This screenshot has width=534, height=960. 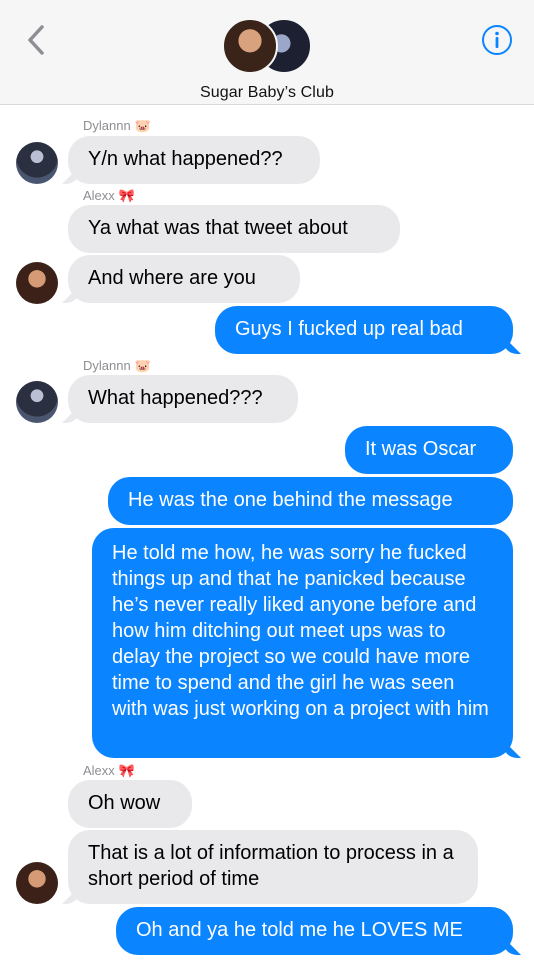 I want to click on incoming-message: What happened???, so click(x=183, y=399).